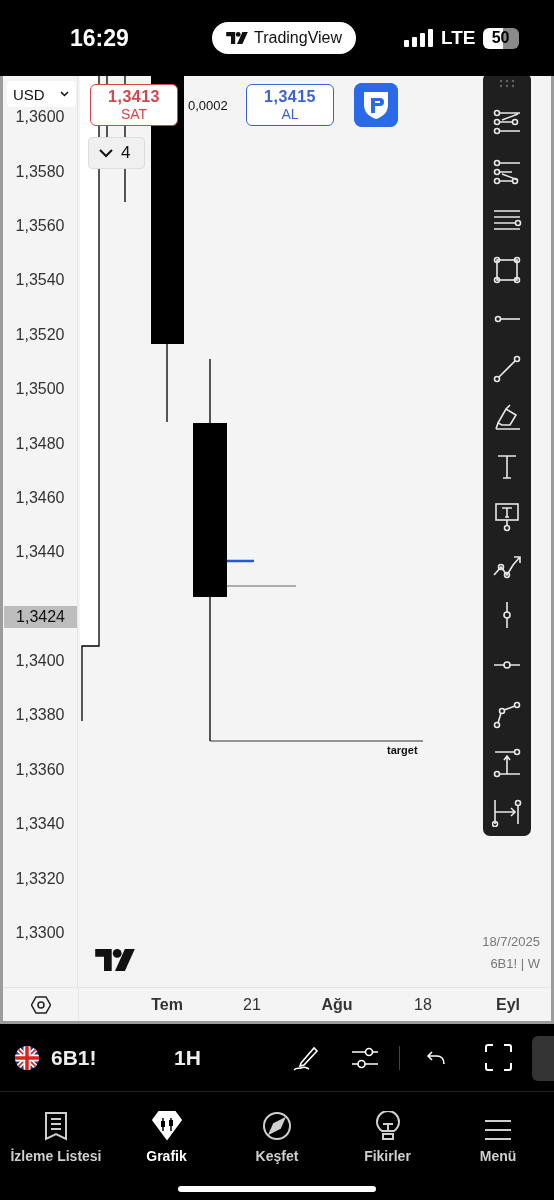 This screenshot has height=1200, width=554. I want to click on network-label: LTE, so click(458, 38).